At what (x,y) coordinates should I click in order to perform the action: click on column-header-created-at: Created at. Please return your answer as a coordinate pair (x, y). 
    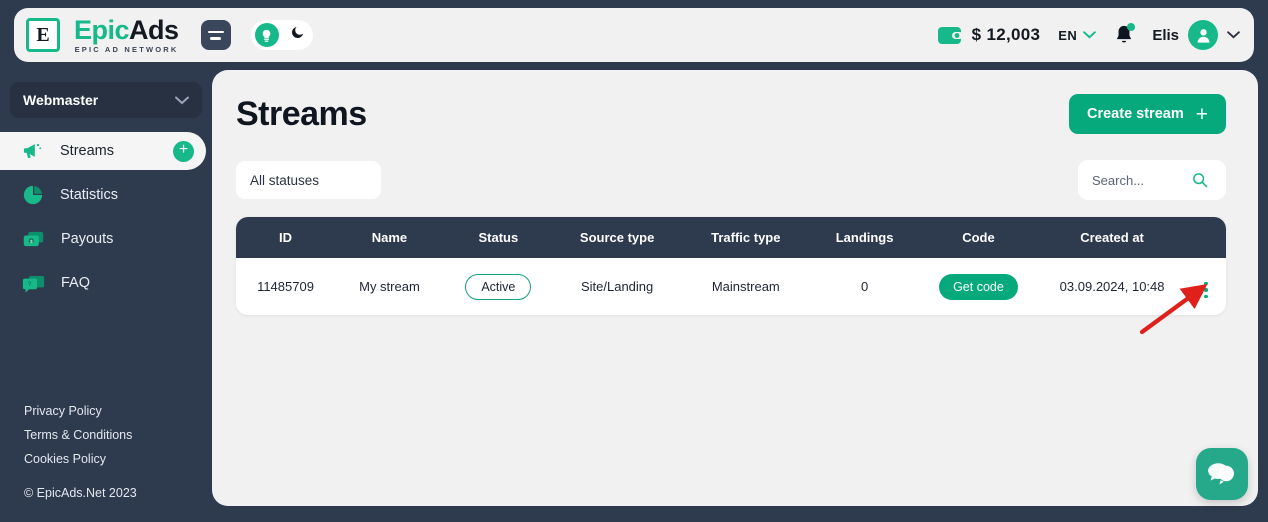
    Looking at the image, I should click on (1112, 237).